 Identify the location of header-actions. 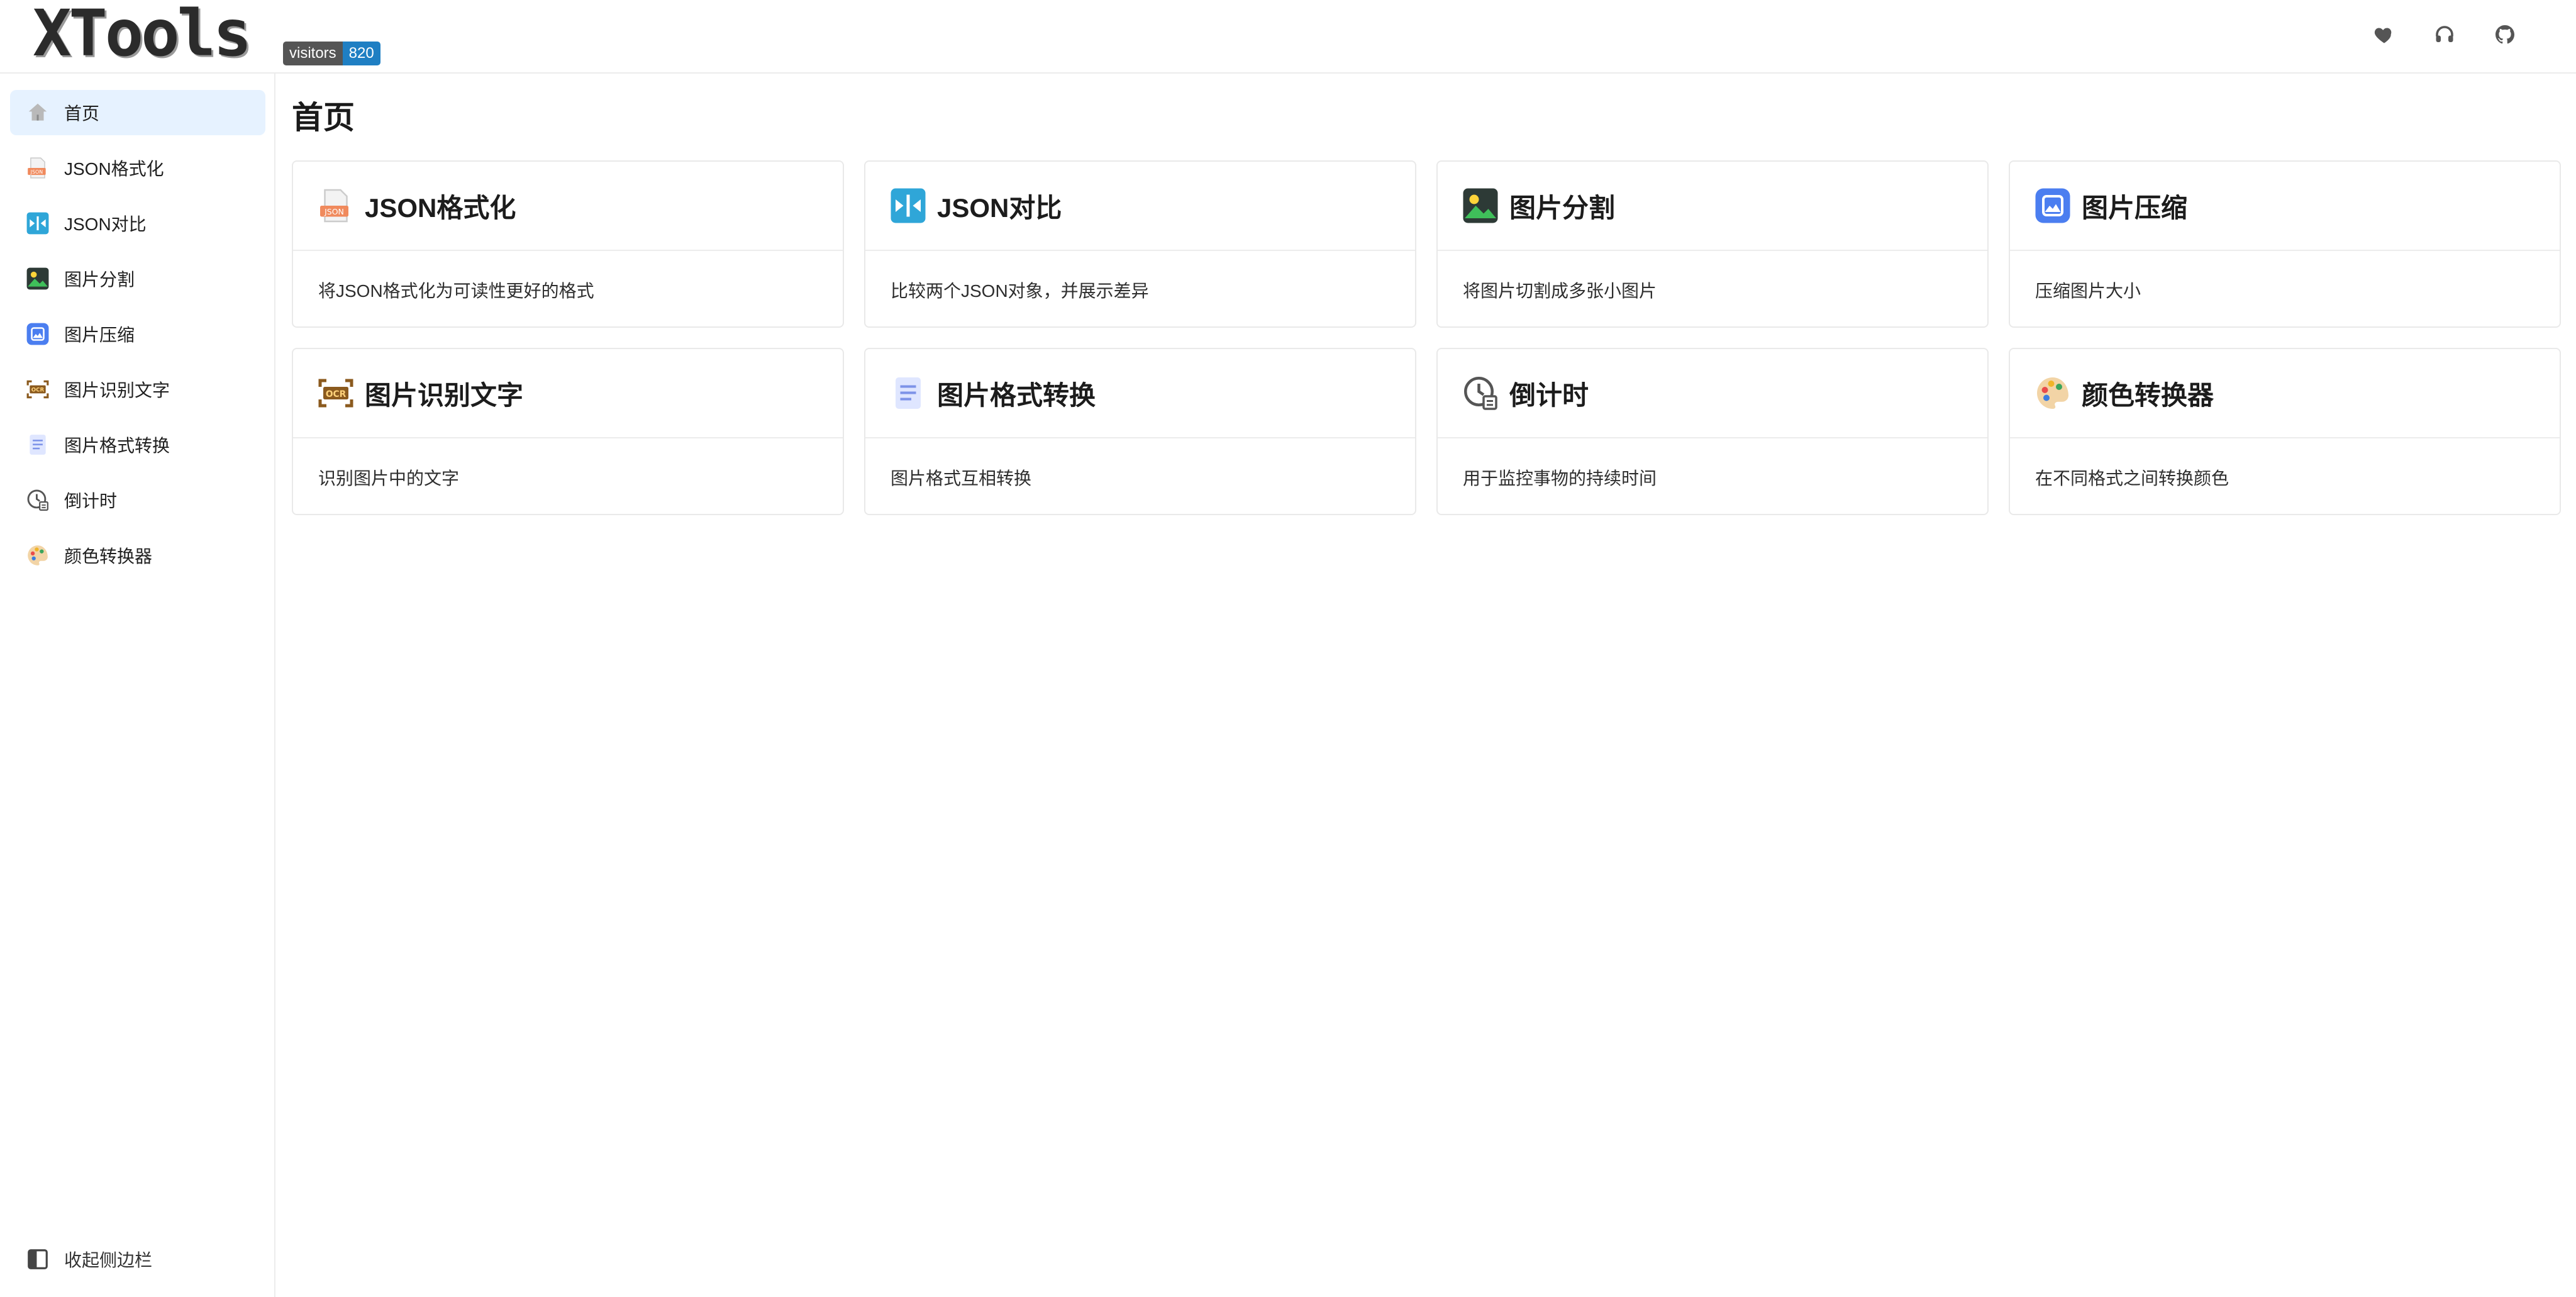
(2444, 35).